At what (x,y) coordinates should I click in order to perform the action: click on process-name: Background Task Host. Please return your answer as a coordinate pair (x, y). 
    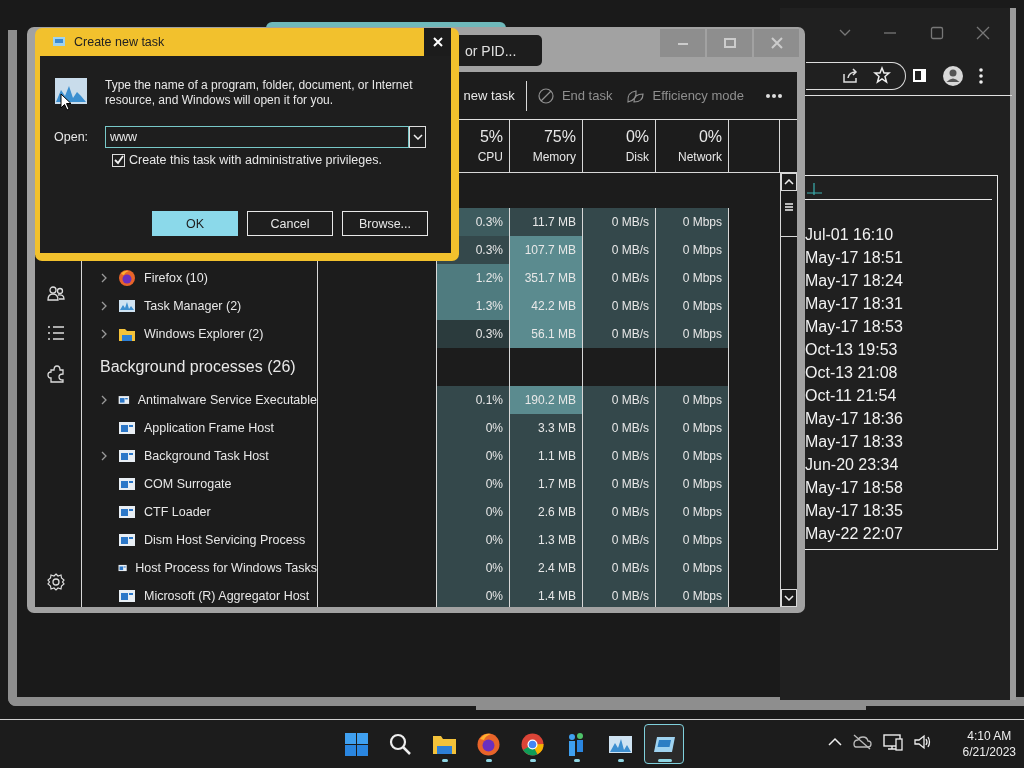
    Looking at the image, I should click on (200, 456).